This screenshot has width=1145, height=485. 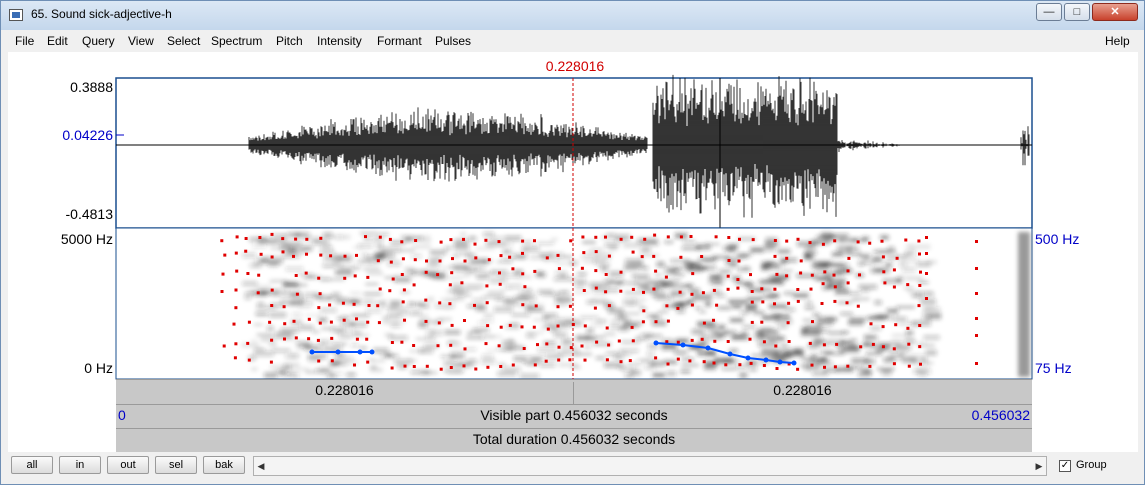 I want to click on zoom-back-button: bak, so click(x=224, y=465).